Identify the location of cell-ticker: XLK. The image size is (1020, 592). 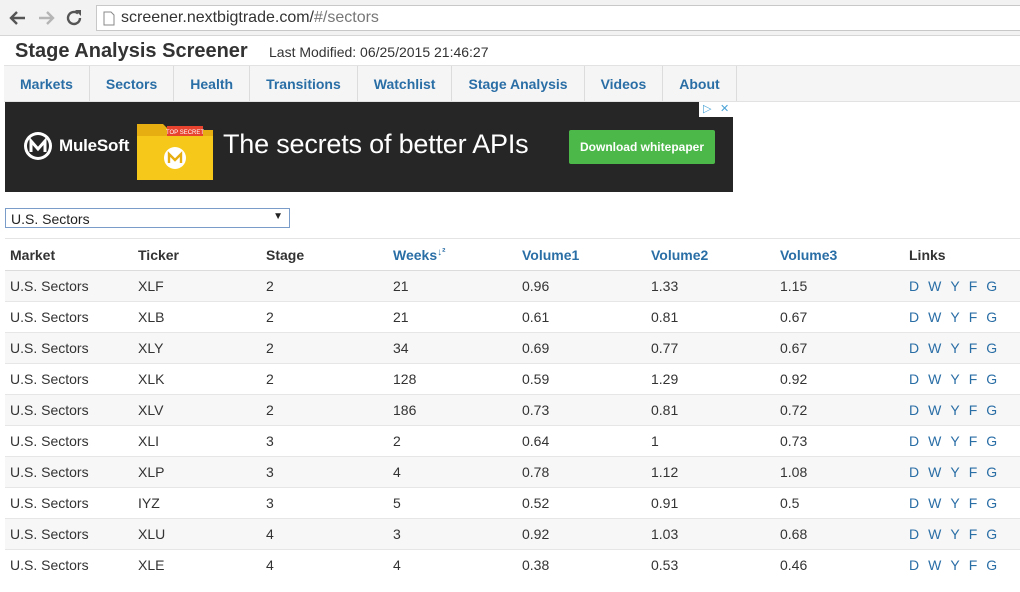
(197, 379).